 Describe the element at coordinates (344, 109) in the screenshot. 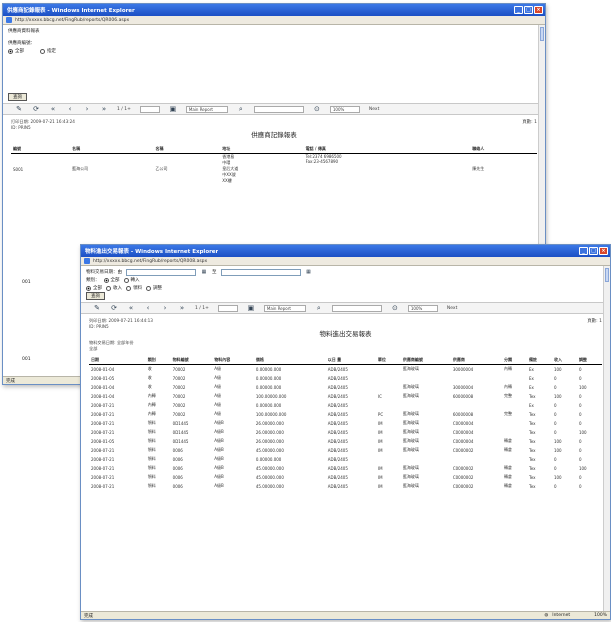

I see `back-zoom-select: 100%` at that location.